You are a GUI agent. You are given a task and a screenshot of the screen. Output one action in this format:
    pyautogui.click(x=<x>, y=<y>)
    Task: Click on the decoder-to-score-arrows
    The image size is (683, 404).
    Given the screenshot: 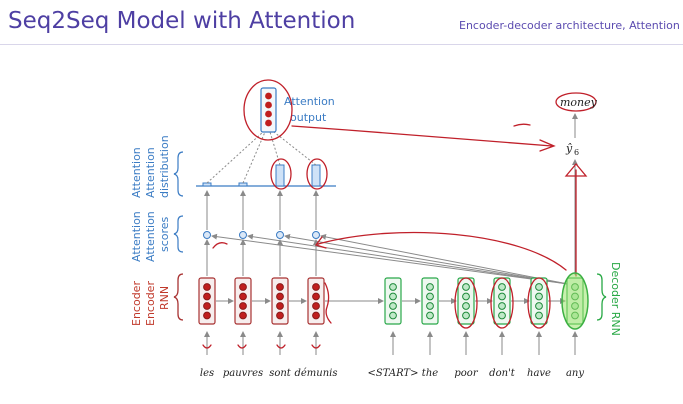 What is the action you would take?
    pyautogui.click(x=390, y=259)
    